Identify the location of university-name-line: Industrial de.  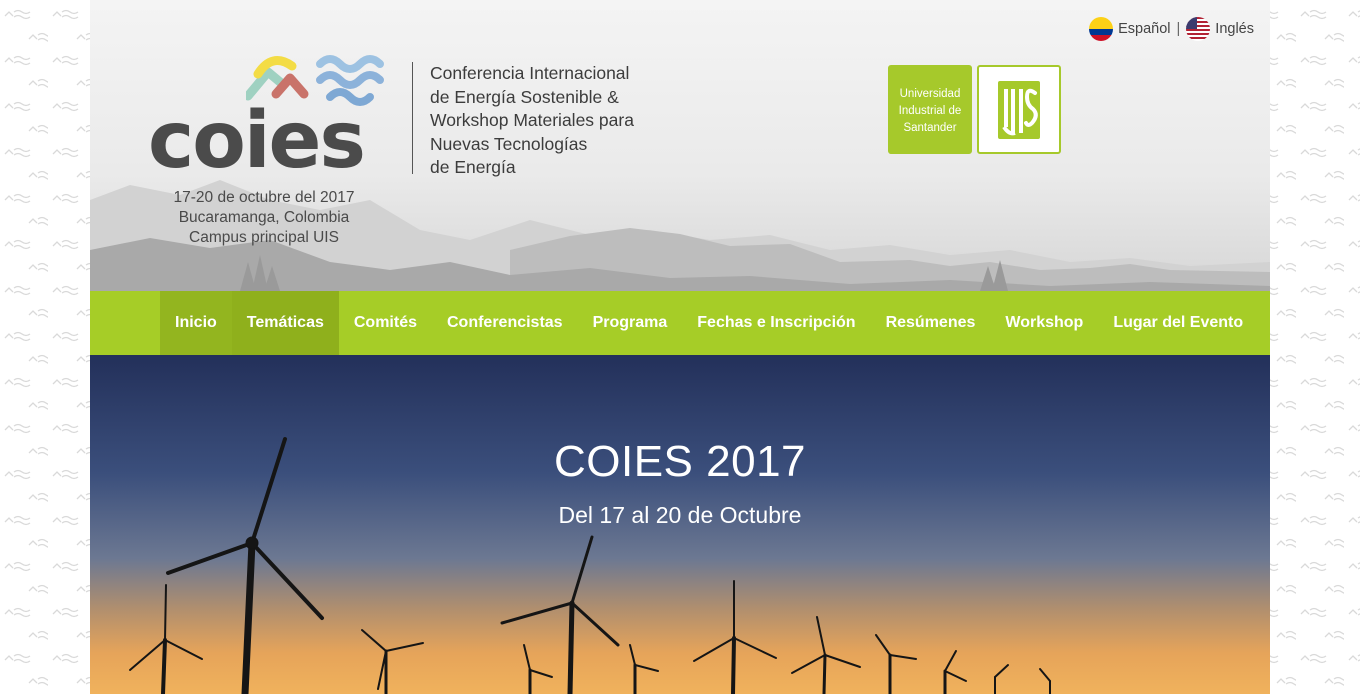
(930, 111).